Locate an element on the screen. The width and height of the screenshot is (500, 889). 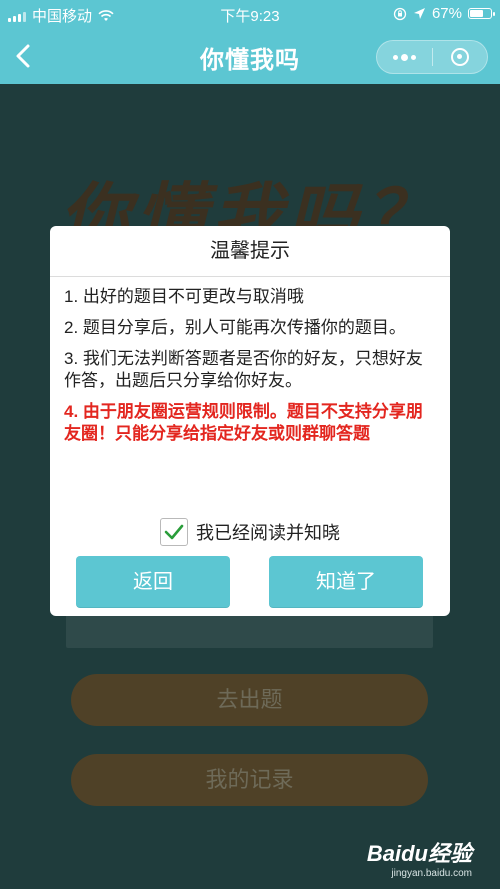
location-arrow-icon is located at coordinates (419, 13).